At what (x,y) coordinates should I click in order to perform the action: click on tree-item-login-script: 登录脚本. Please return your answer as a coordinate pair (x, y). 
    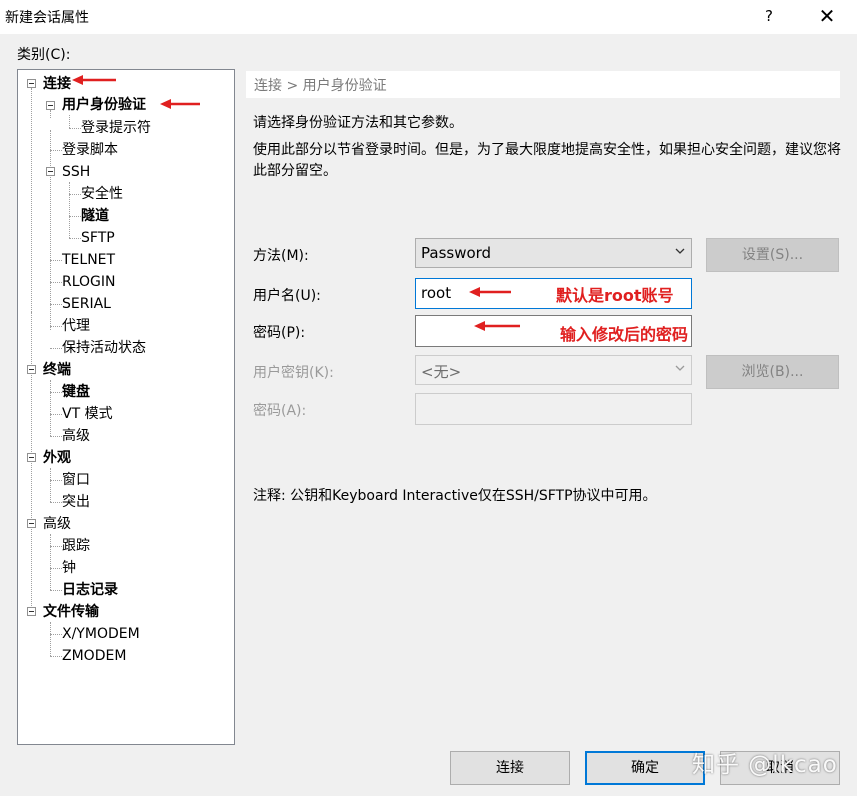
    Looking at the image, I should click on (90, 150).